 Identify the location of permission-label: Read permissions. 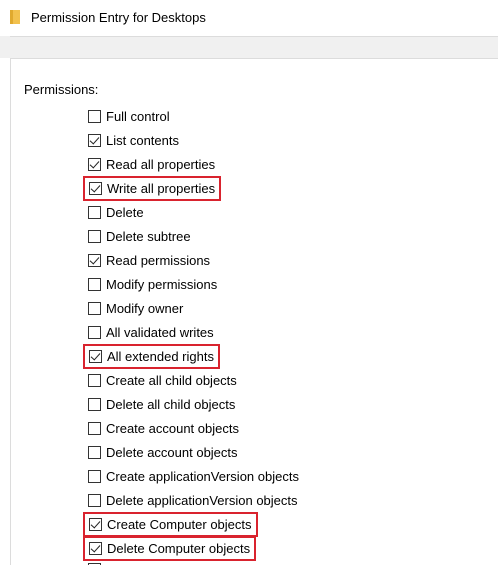
(158, 260).